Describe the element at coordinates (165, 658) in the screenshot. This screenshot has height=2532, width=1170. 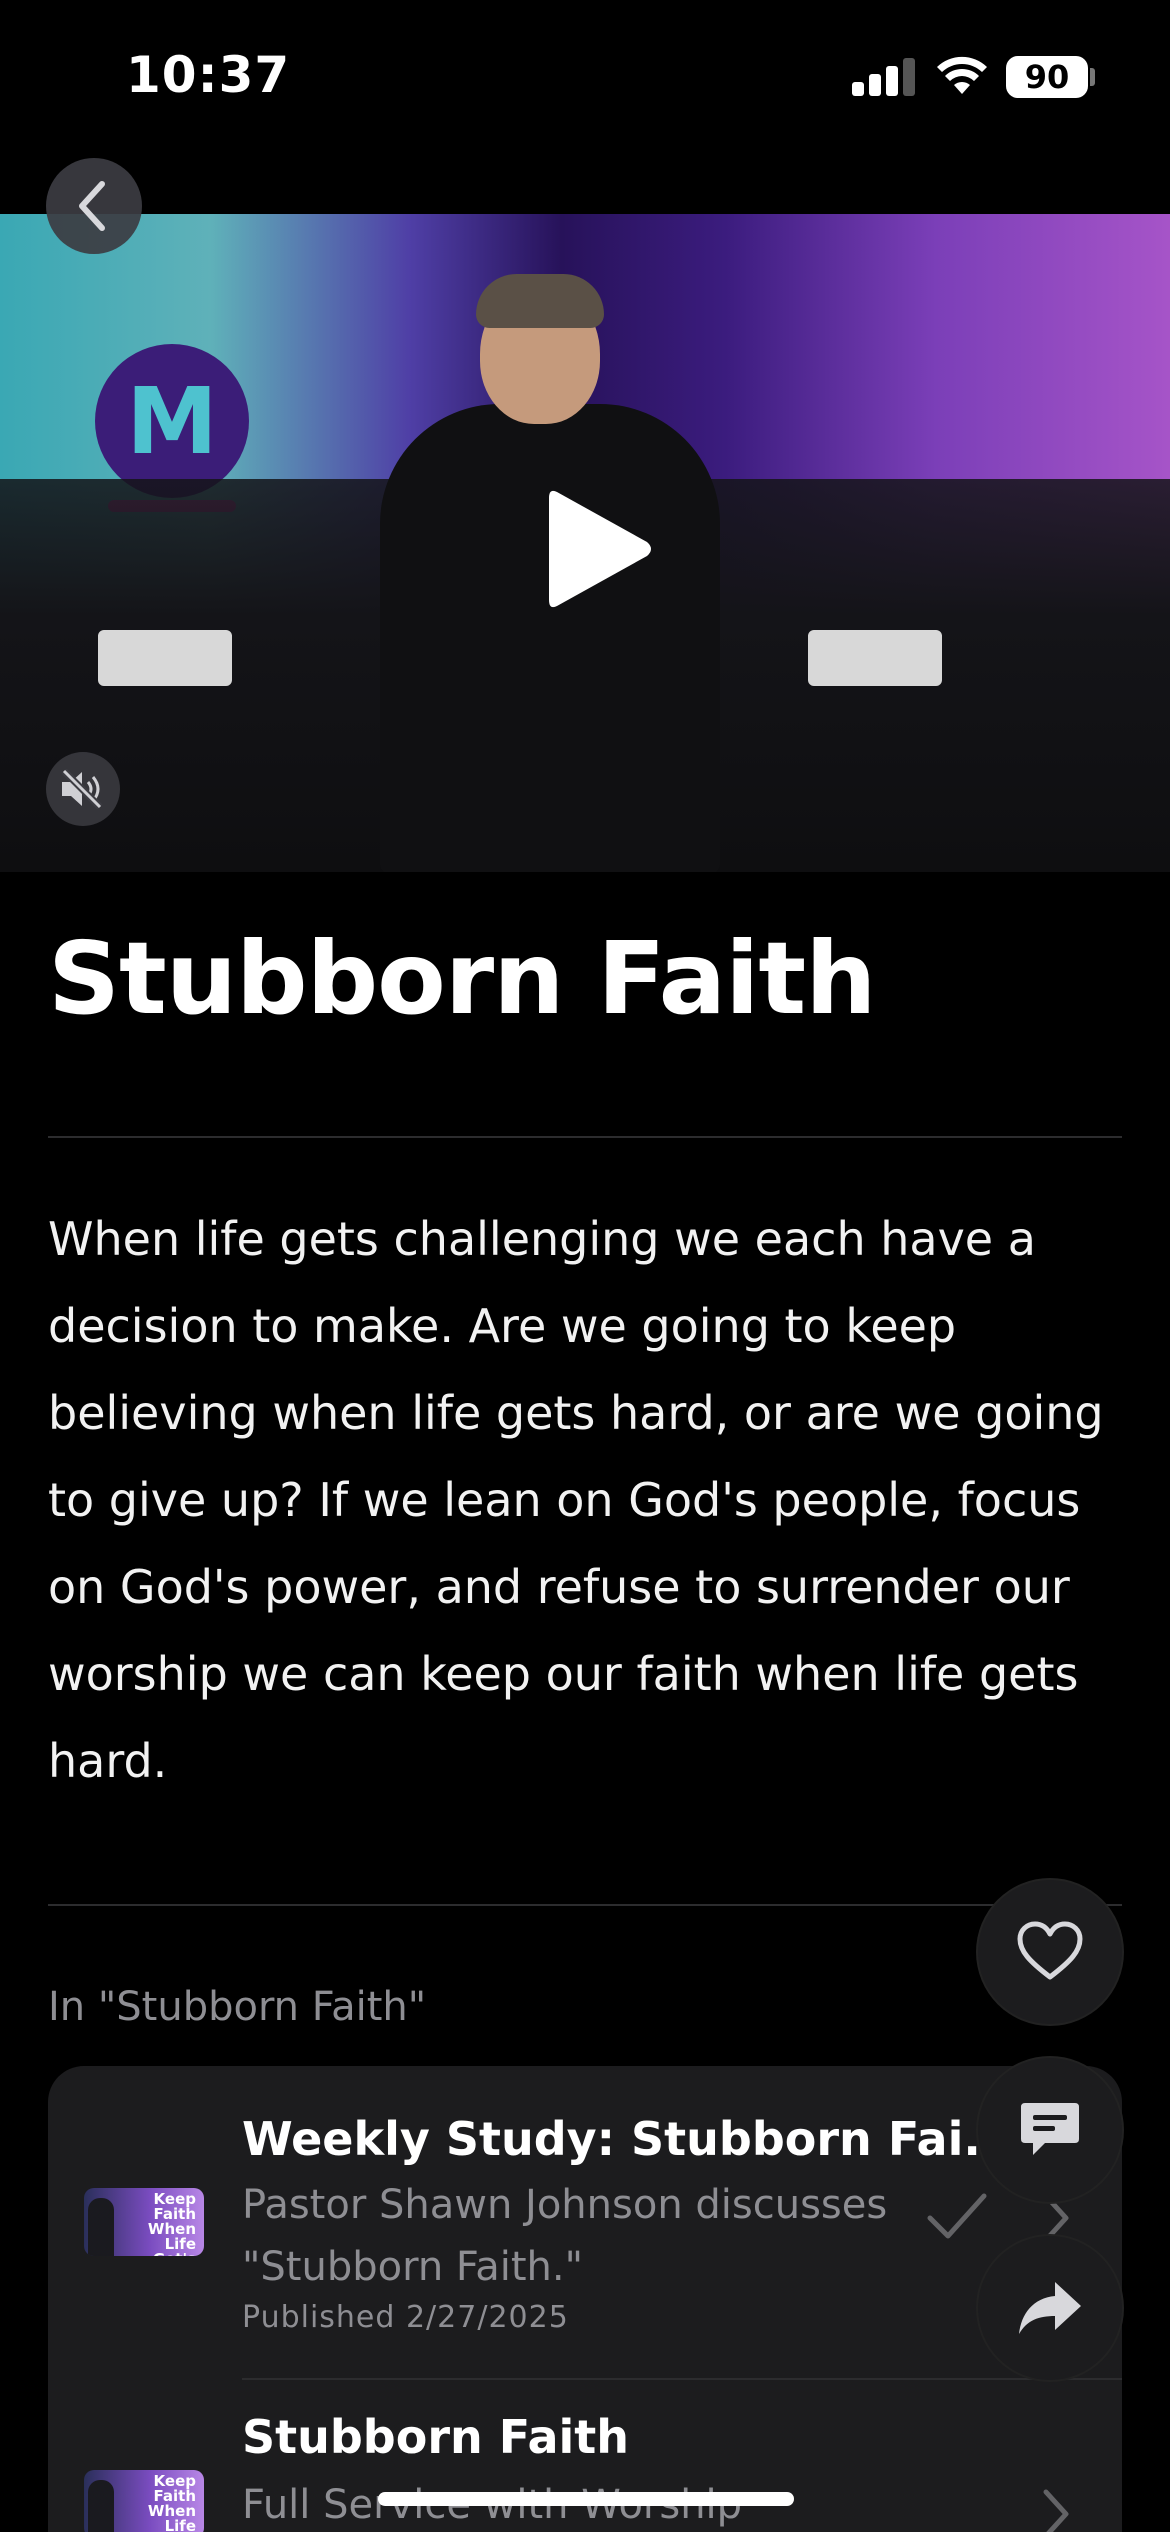
I see `stage-light-left` at that location.